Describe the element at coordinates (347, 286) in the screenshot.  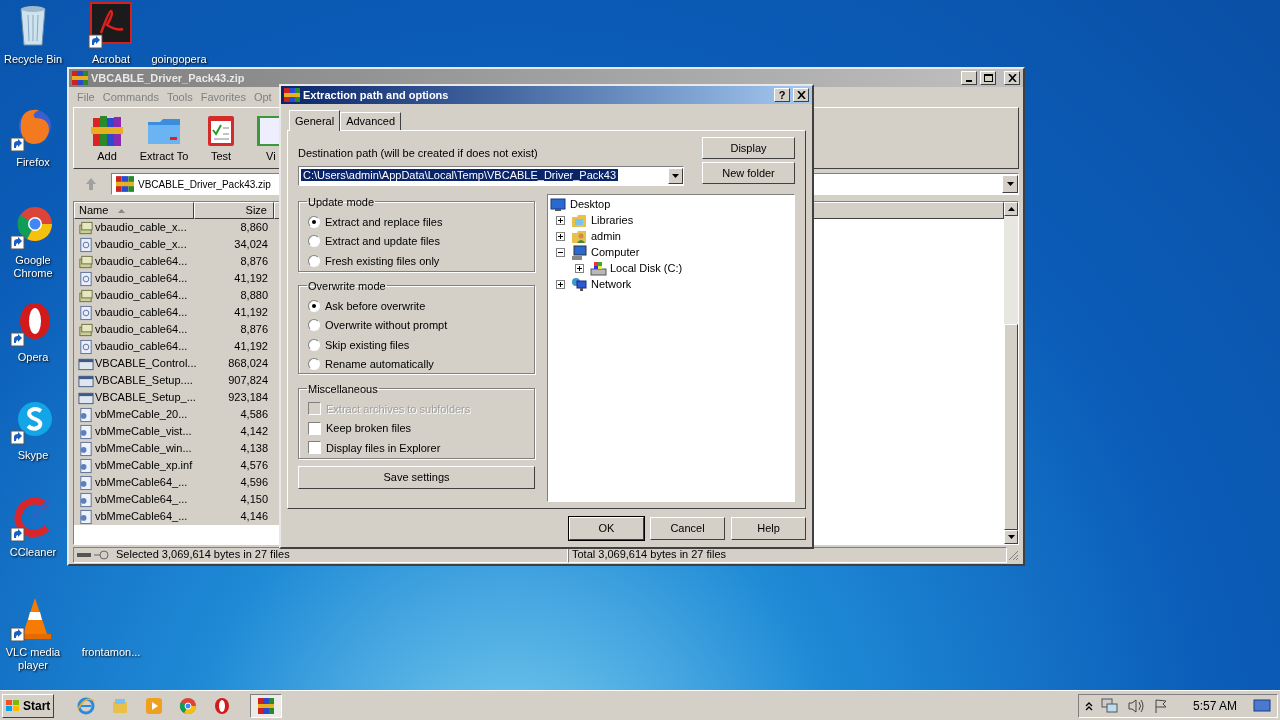
I see `group-title: Overwrite mode` at that location.